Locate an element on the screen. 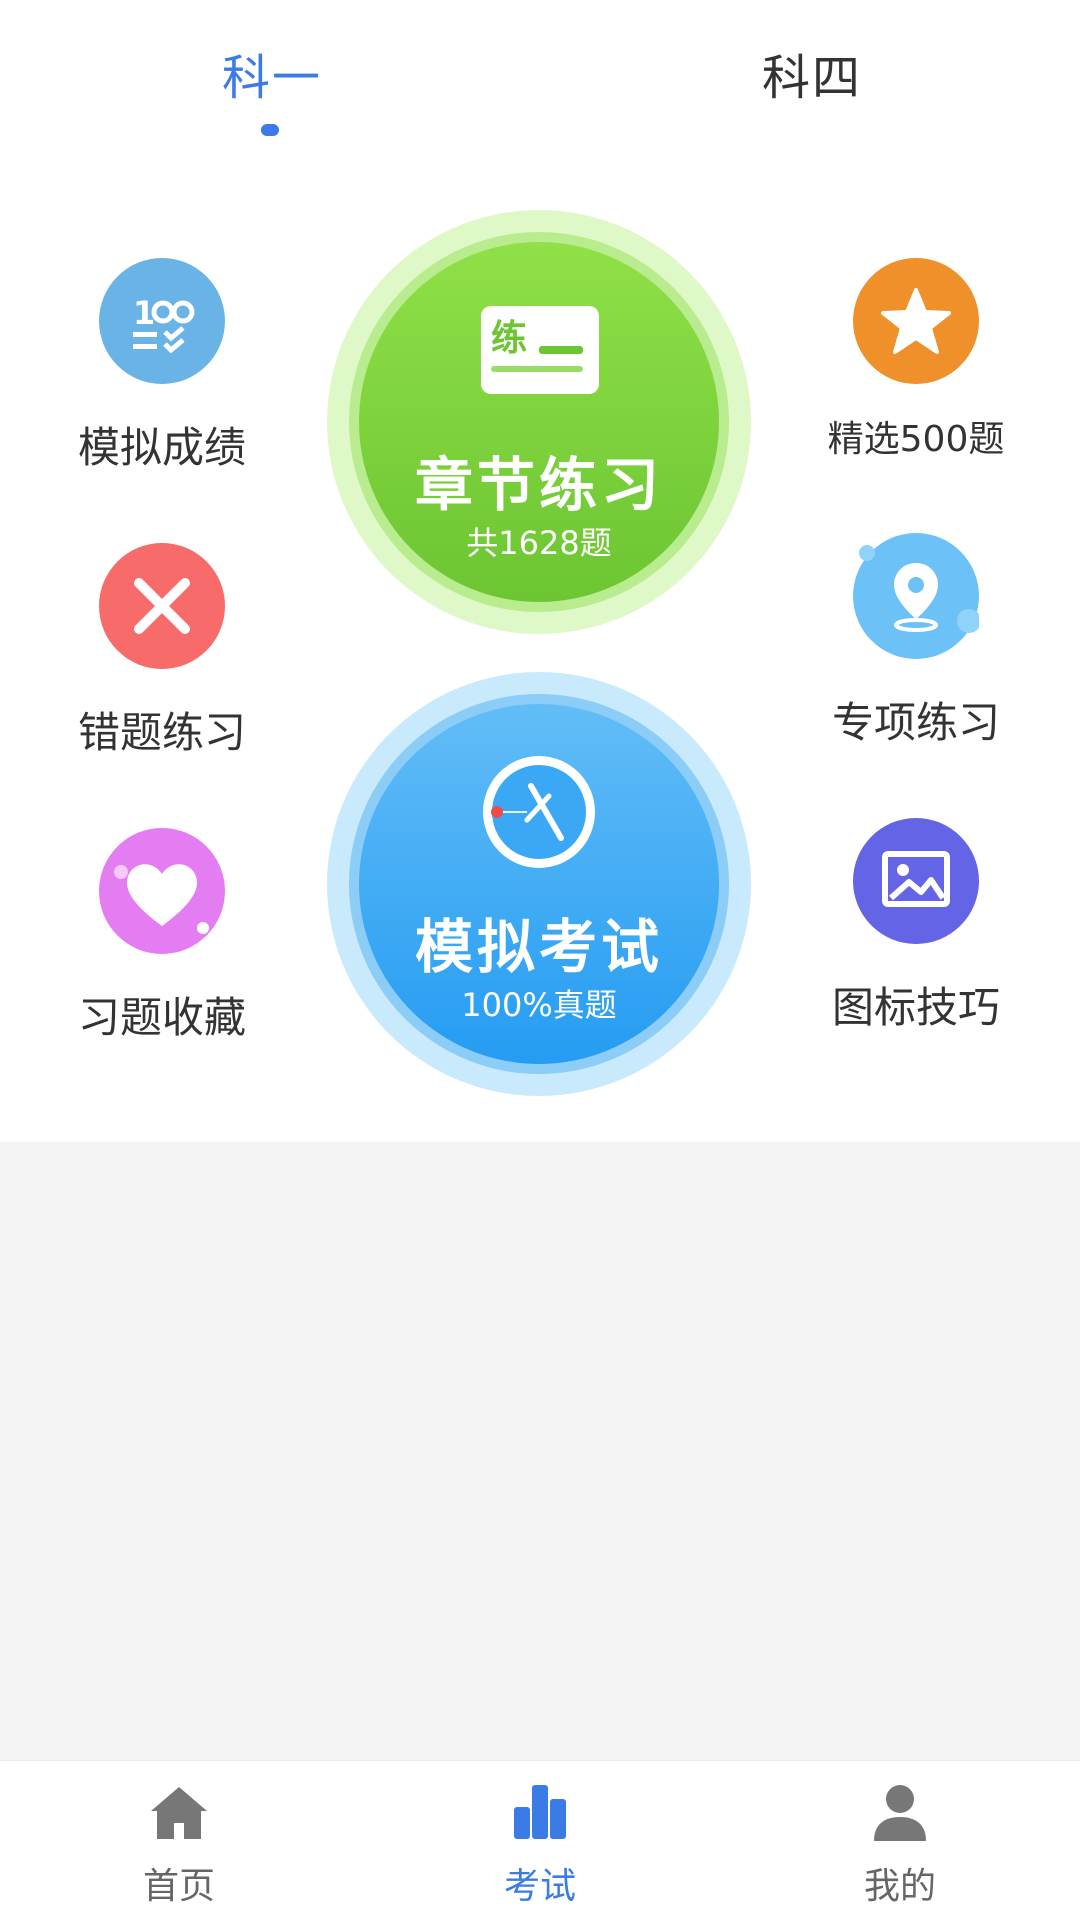 The width and height of the screenshot is (1080, 1921). nav-mine-label: 我的 is located at coordinates (899, 1886).